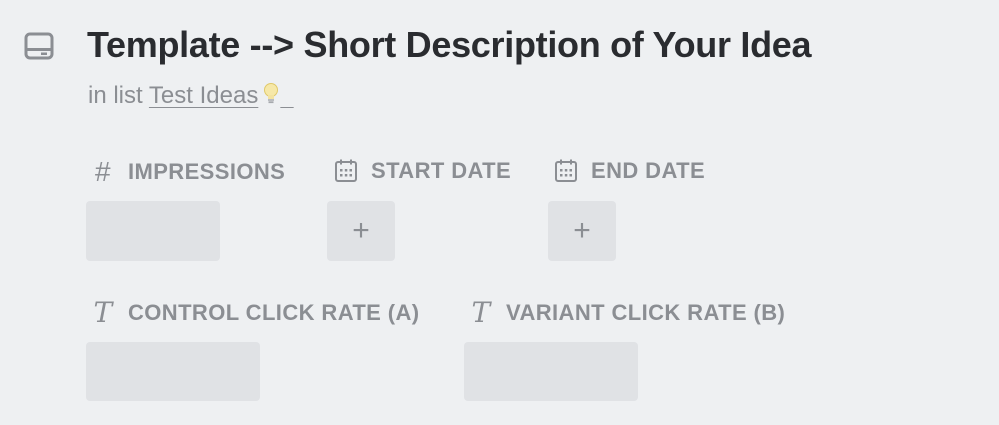 This screenshot has width=999, height=425. What do you see at coordinates (271, 97) in the screenshot?
I see `lightbulb-icon` at bounding box center [271, 97].